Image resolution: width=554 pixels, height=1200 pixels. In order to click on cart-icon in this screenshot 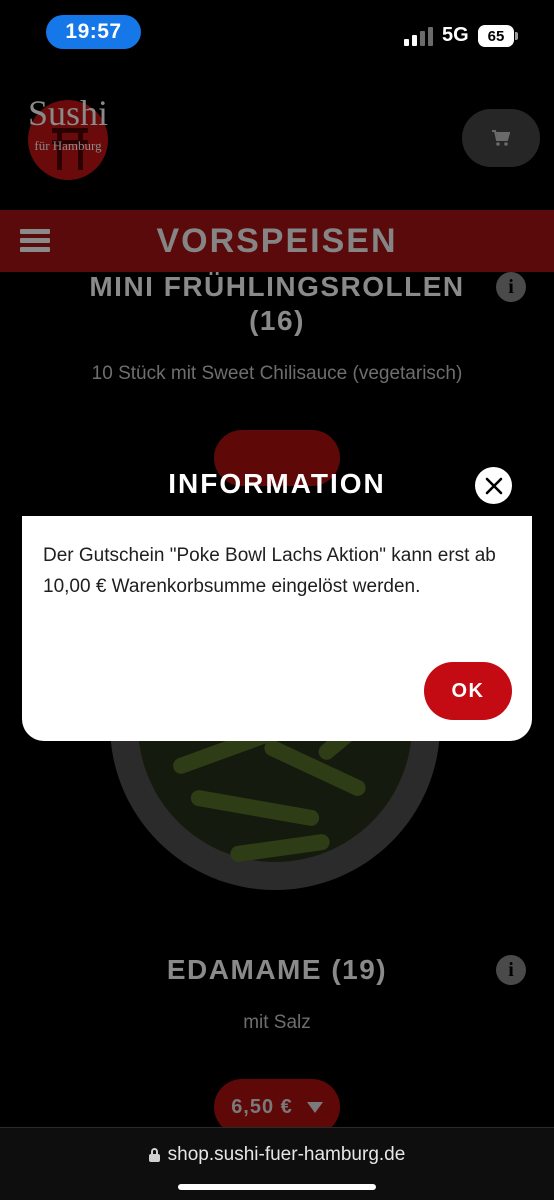, I will do `click(501, 138)`.